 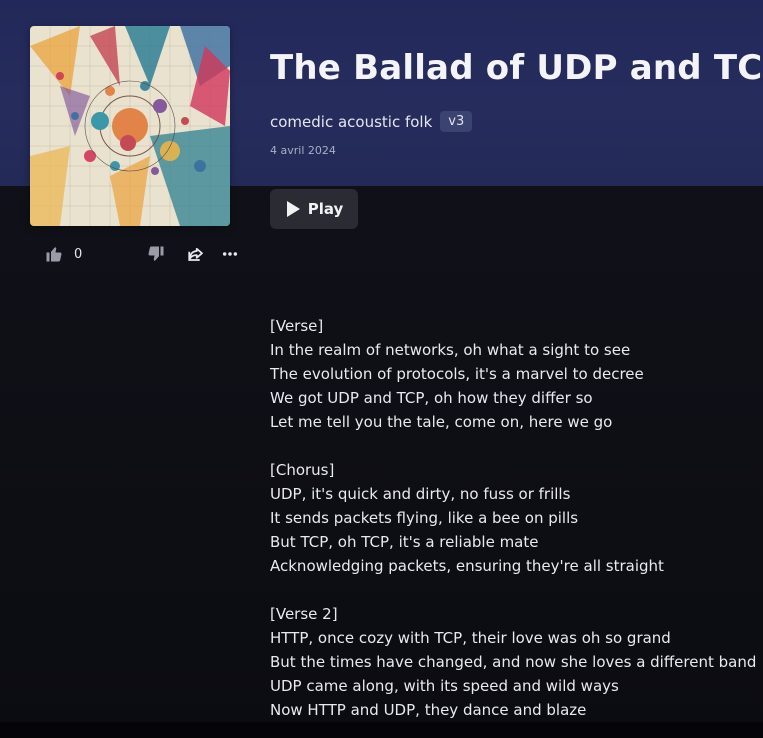 I want to click on song-actions: 0, so click(x=142, y=254).